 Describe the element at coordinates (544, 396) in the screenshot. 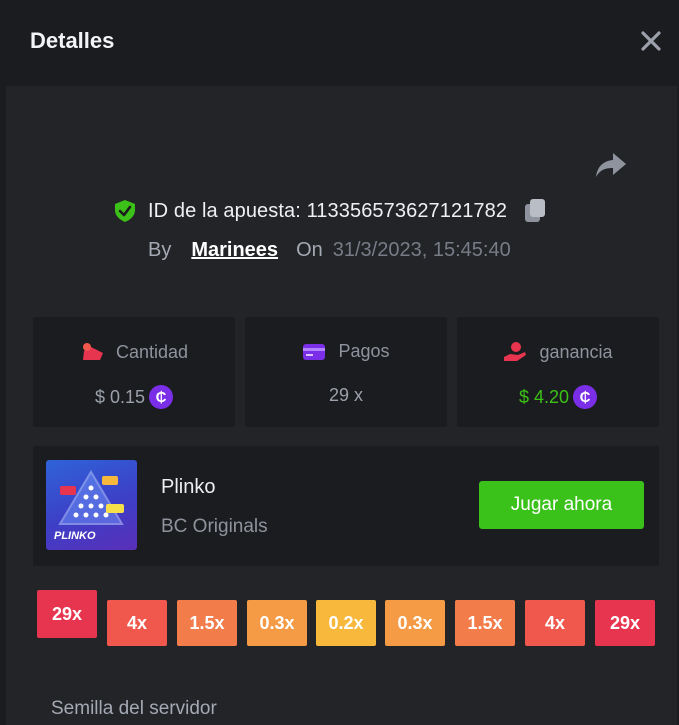

I see `stat-value-profit: $ 4.20` at that location.